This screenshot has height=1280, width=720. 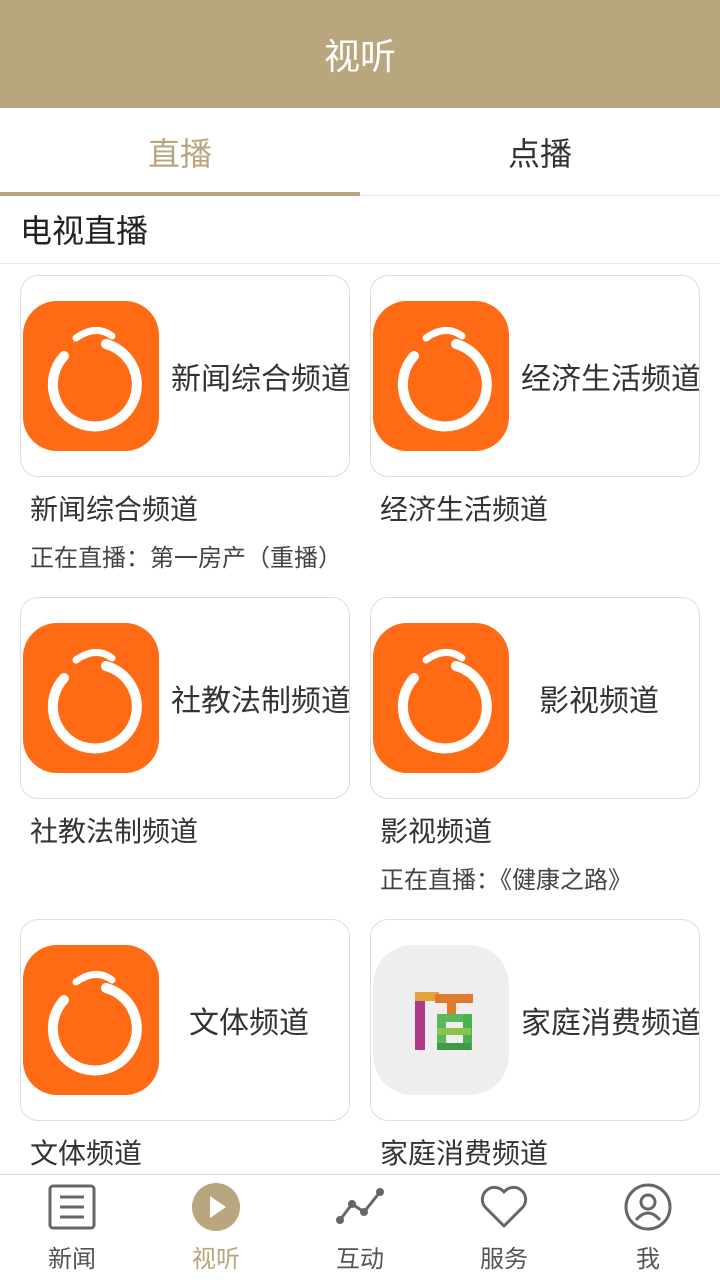 I want to click on shoukang-logo-icon: 寿康-3, so click(x=94, y=701).